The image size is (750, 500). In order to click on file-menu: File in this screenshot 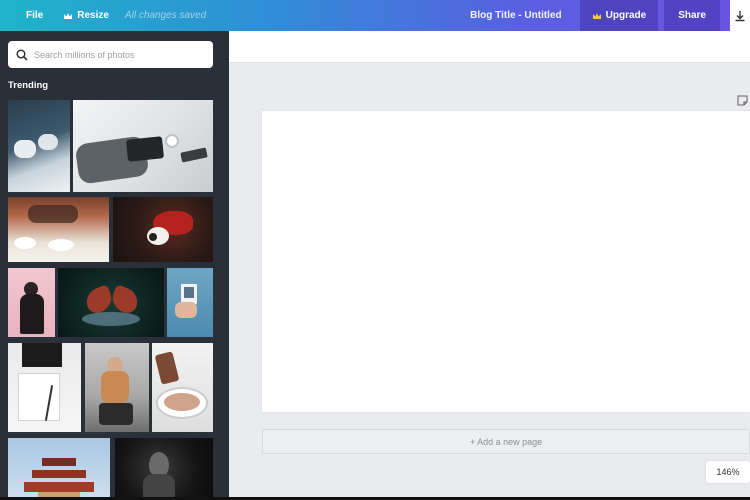, I will do `click(34, 15)`.